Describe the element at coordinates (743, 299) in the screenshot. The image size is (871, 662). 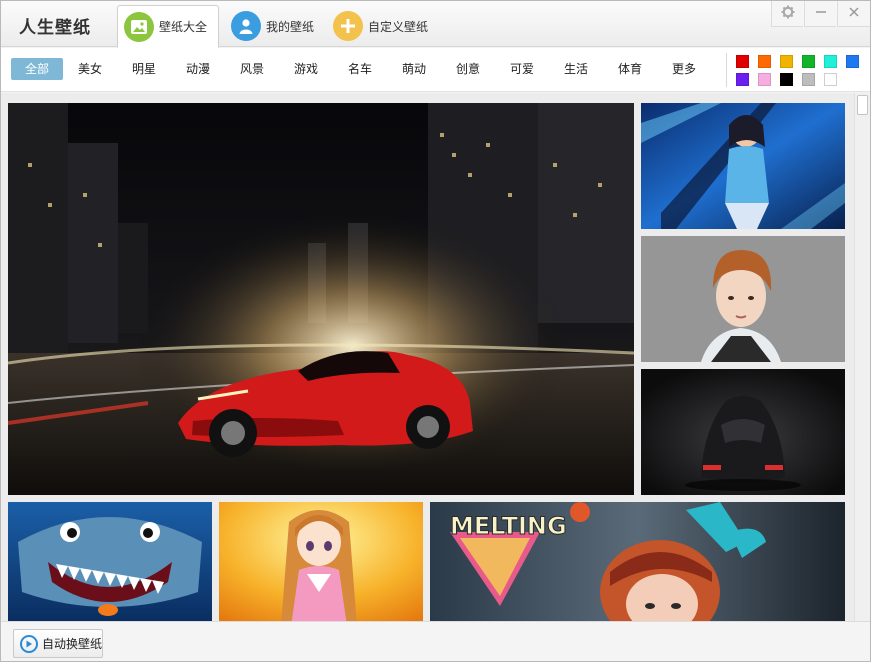
I see `wallpaper-tile-portrait` at that location.